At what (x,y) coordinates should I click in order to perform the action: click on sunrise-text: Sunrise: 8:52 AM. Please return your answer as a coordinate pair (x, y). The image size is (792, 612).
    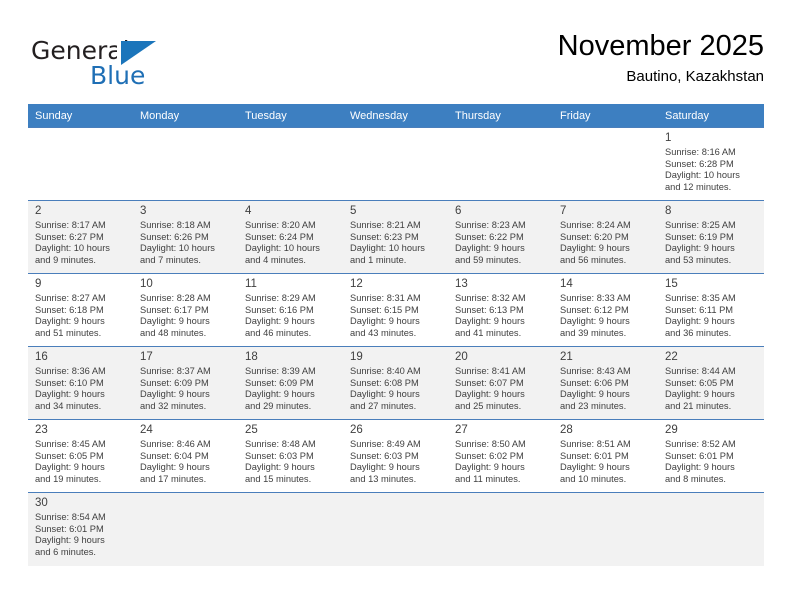
    Looking at the image, I should click on (700, 444).